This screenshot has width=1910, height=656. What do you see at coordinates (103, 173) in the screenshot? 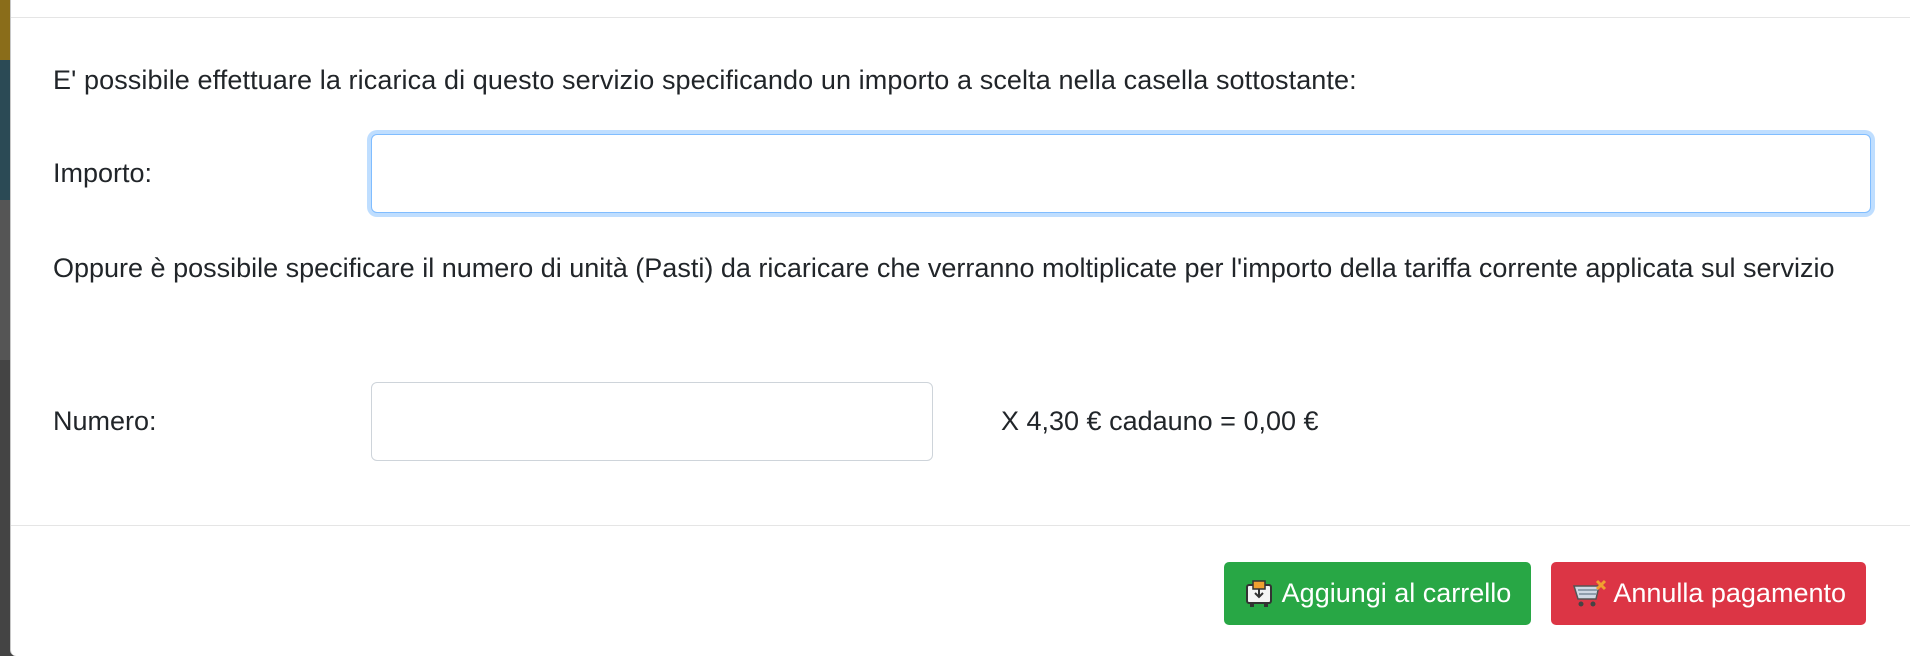
I see `importo-label: Importo:` at bounding box center [103, 173].